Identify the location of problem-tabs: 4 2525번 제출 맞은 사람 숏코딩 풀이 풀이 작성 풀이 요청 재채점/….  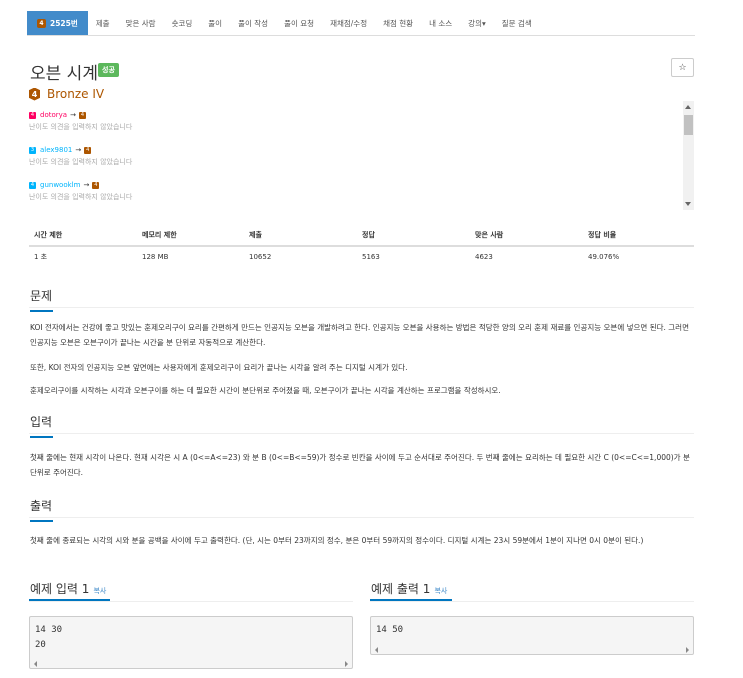
(283, 23).